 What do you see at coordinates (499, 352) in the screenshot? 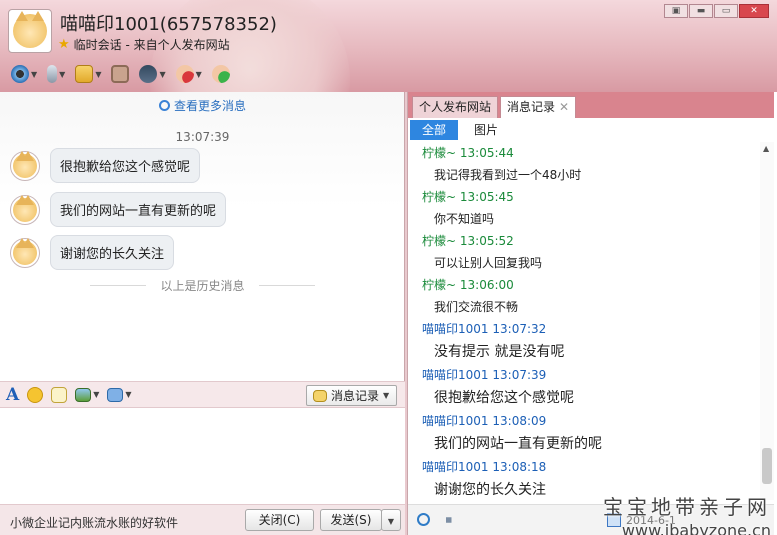
I see `record-text: 没有提示 就是没有呢` at bounding box center [499, 352].